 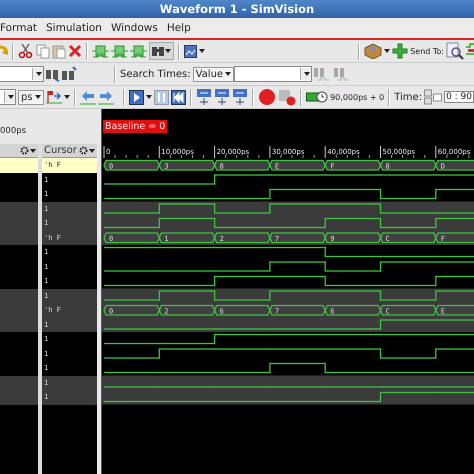 What do you see at coordinates (26, 51) in the screenshot?
I see `cut-icon` at bounding box center [26, 51].